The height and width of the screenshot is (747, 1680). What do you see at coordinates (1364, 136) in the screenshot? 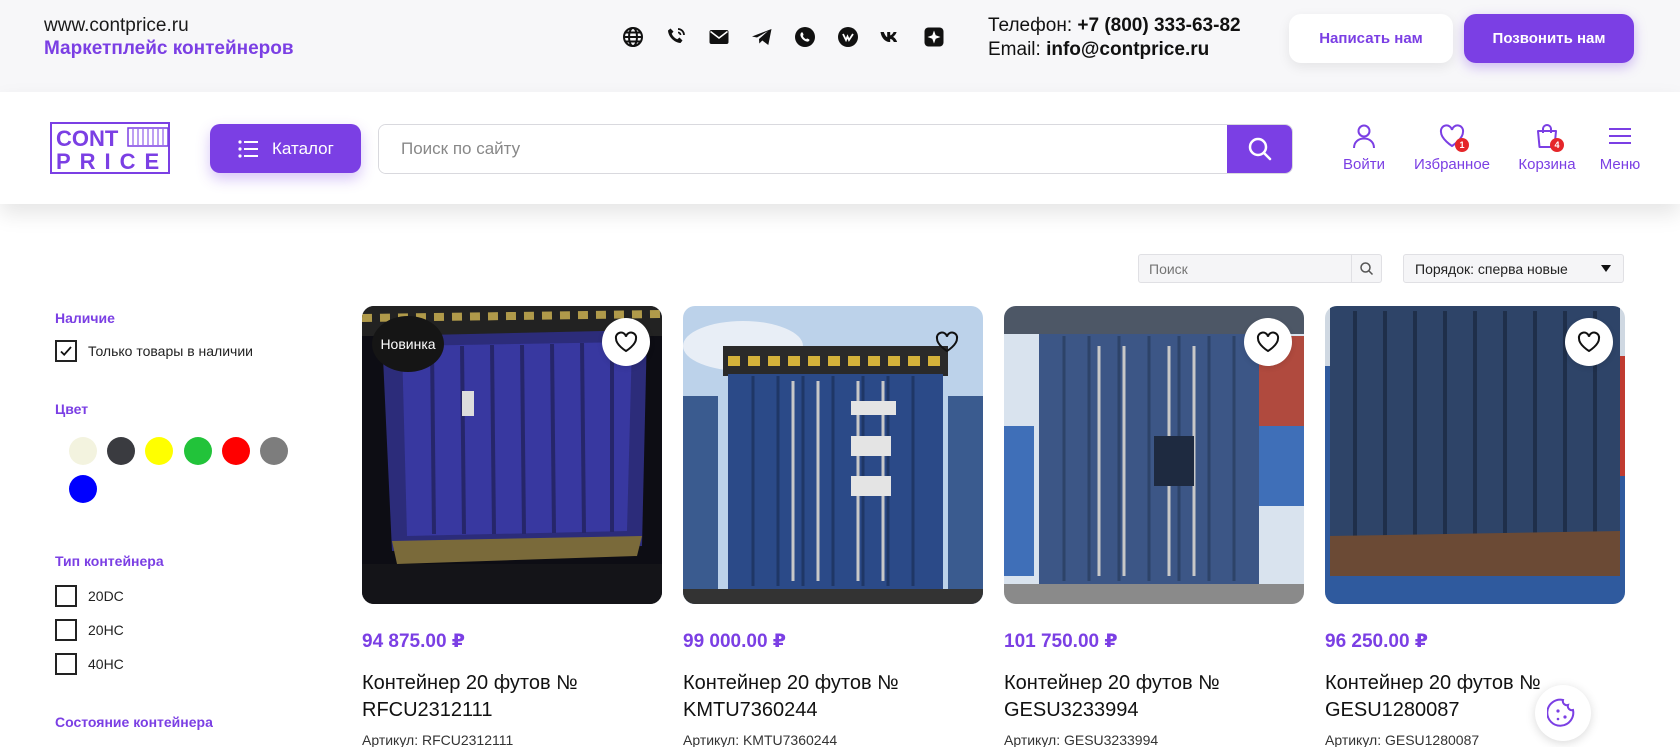
I see `user-icon` at bounding box center [1364, 136].